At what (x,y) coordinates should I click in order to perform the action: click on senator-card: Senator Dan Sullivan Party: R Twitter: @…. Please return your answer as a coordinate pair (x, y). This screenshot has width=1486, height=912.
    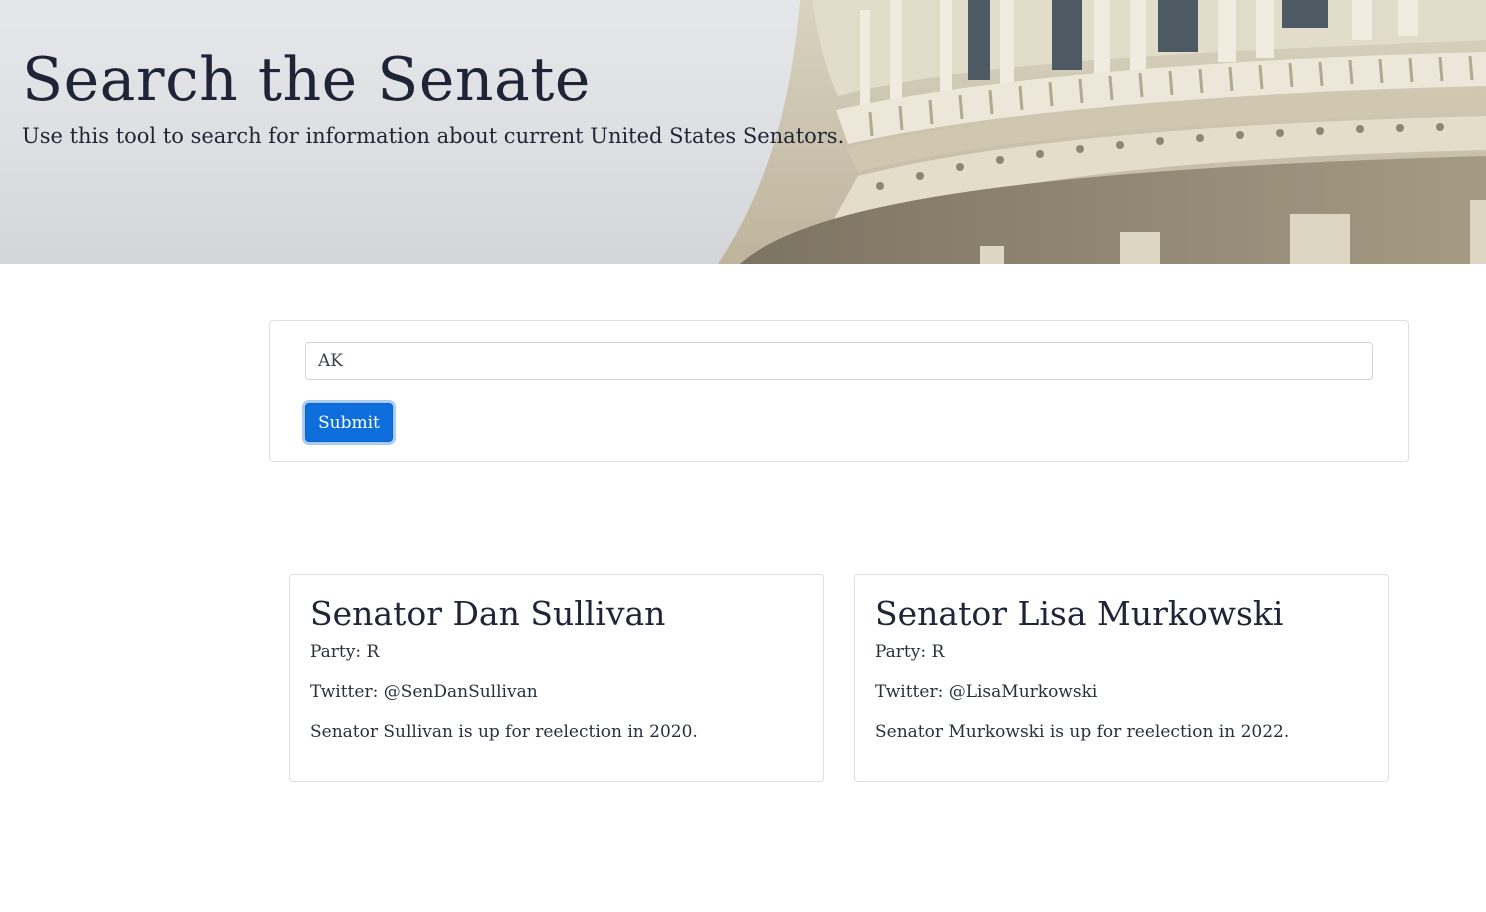
    Looking at the image, I should click on (556, 678).